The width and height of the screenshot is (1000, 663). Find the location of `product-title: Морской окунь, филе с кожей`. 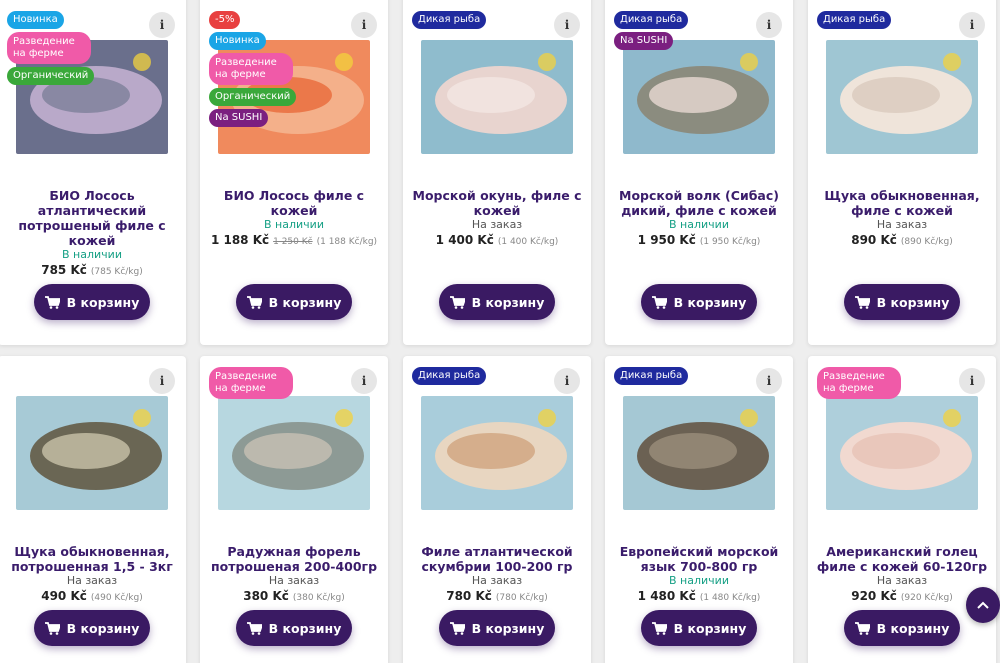

product-title: Морской окунь, филе с кожей is located at coordinates (497, 203).